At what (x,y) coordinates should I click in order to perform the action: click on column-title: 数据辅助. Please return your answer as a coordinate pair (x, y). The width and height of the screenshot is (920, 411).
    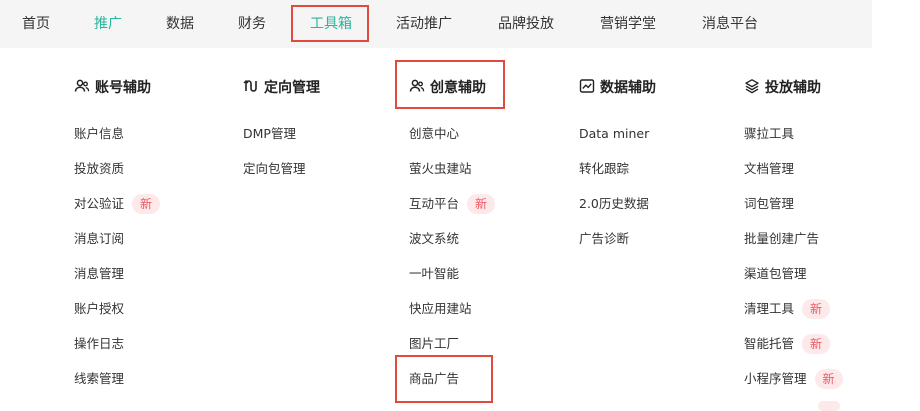
    Looking at the image, I should click on (628, 88).